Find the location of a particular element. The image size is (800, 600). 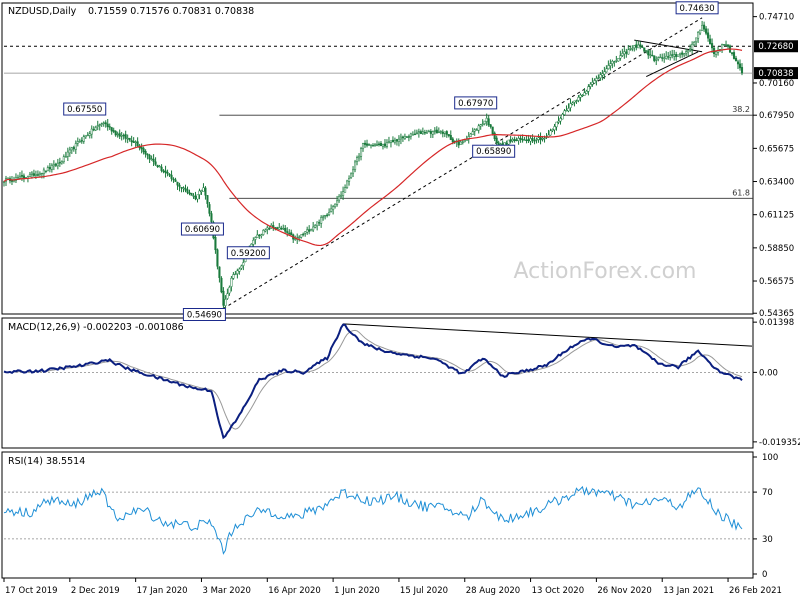

date-tick-label: 1 Jun 2020 is located at coordinates (357, 591).